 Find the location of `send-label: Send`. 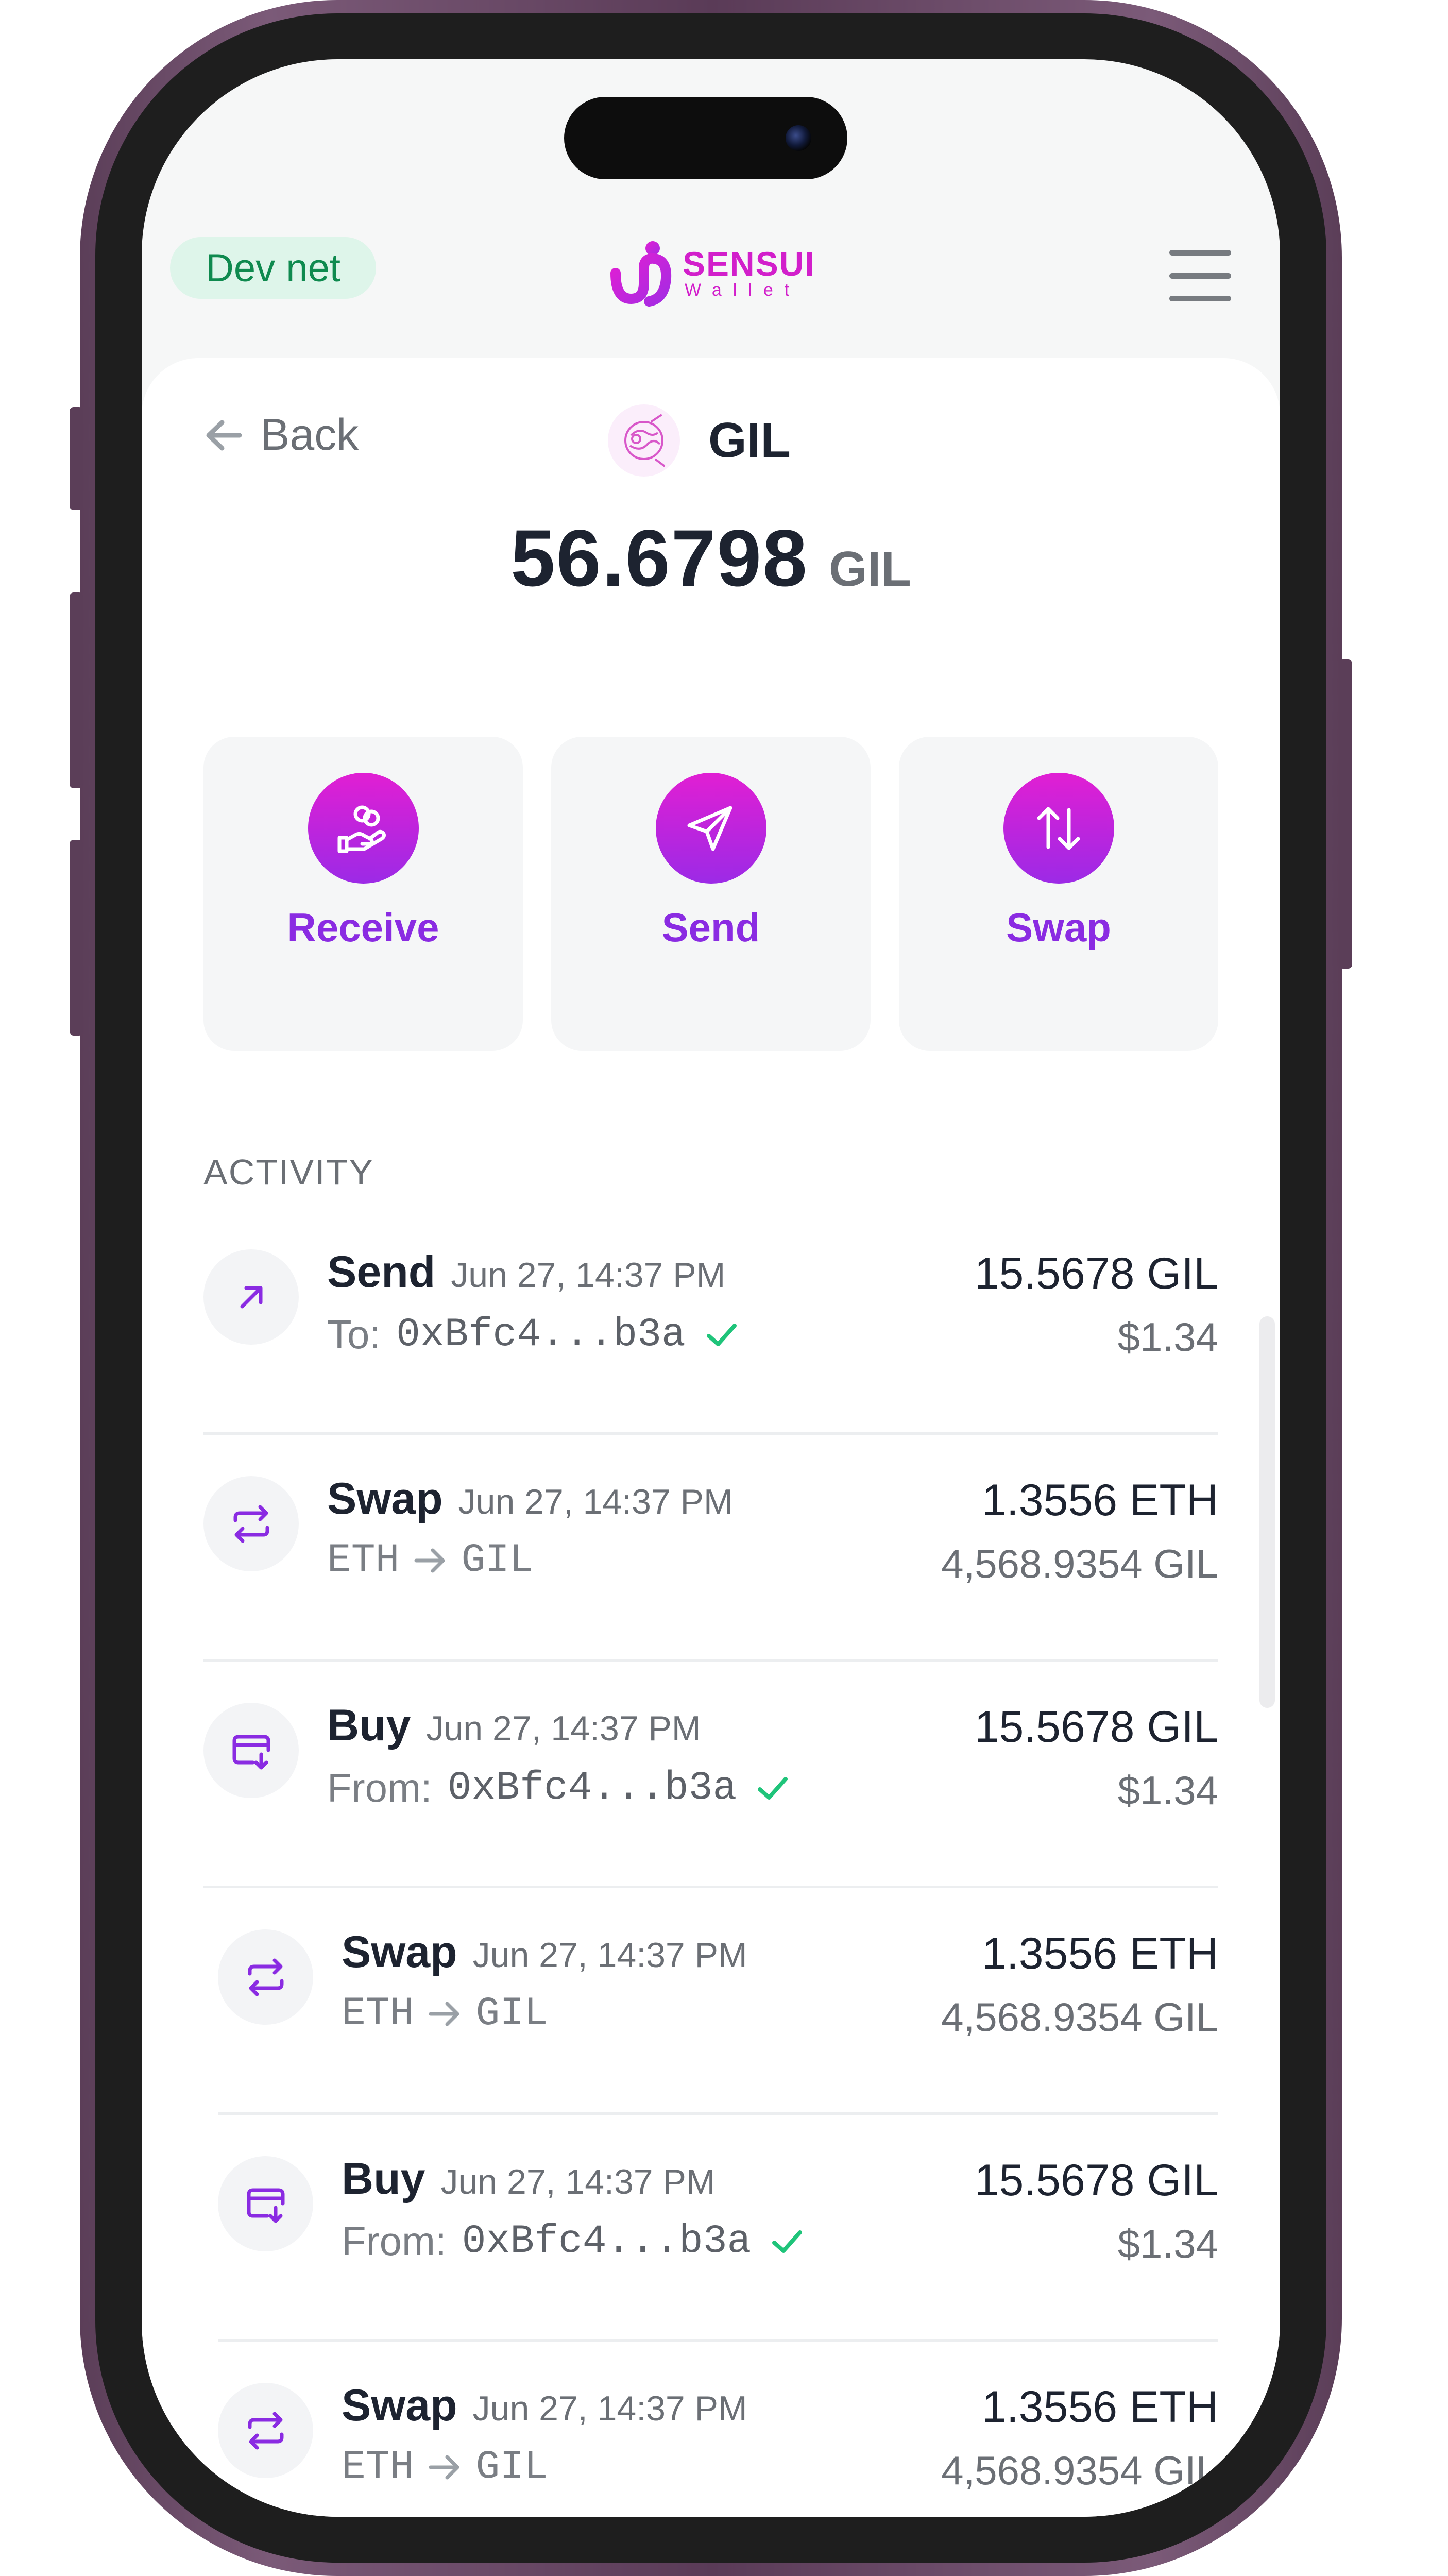

send-label: Send is located at coordinates (710, 927).